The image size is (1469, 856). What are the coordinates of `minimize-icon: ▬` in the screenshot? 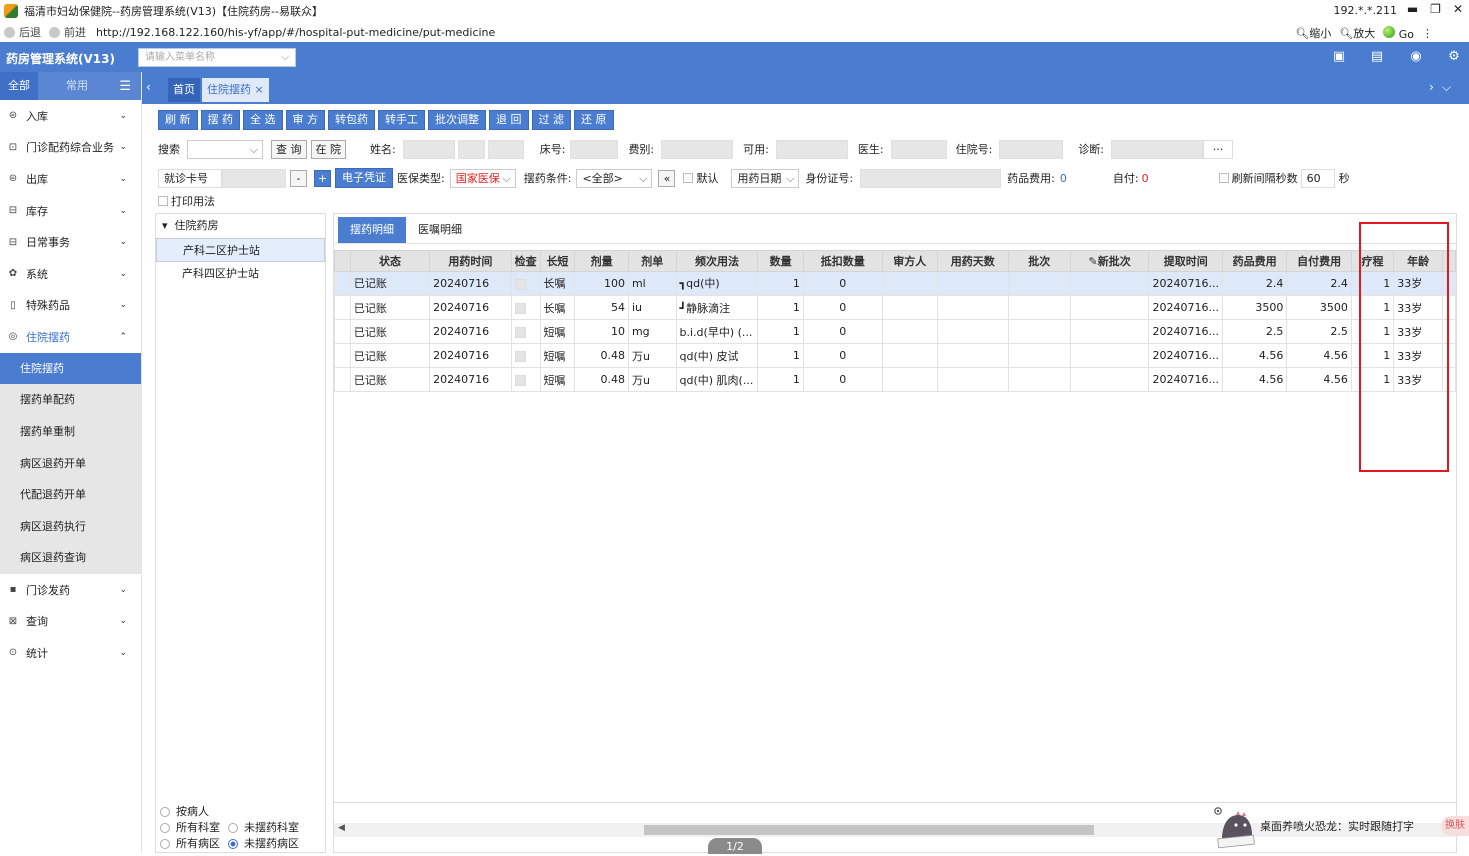 It's located at (1412, 9).